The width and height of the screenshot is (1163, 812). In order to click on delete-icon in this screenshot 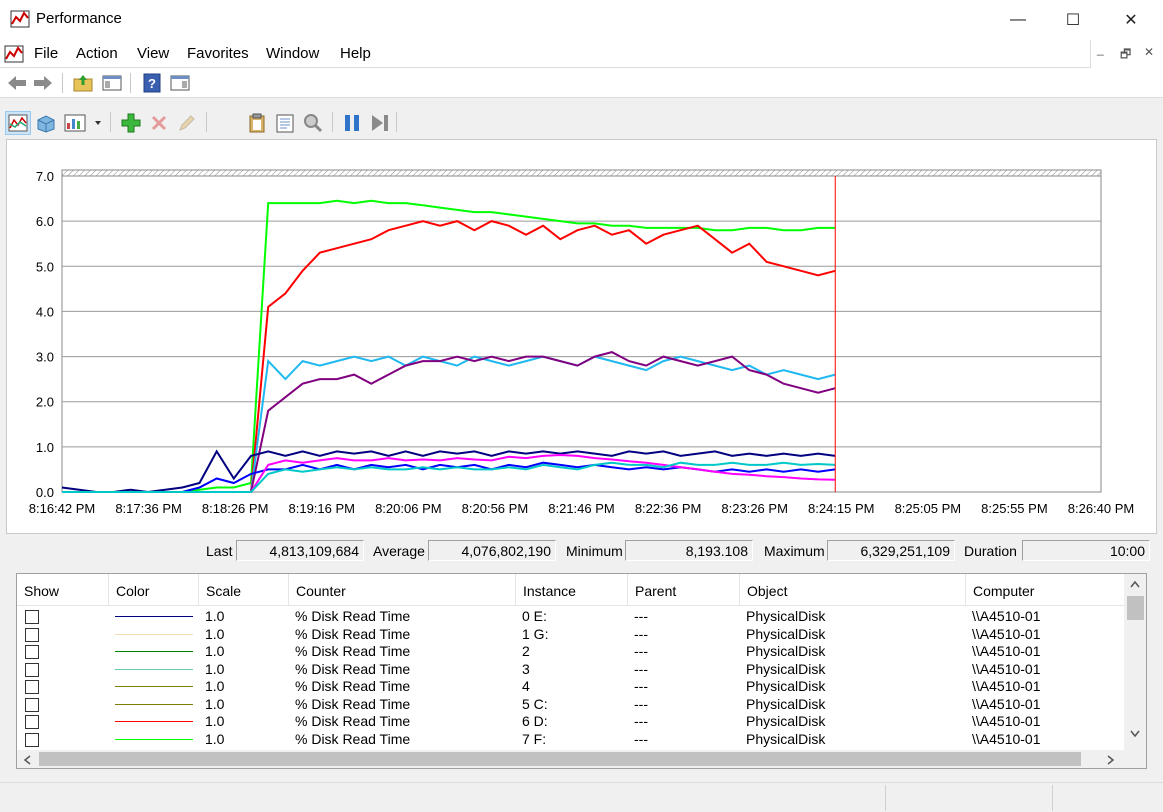, I will do `click(159, 123)`.